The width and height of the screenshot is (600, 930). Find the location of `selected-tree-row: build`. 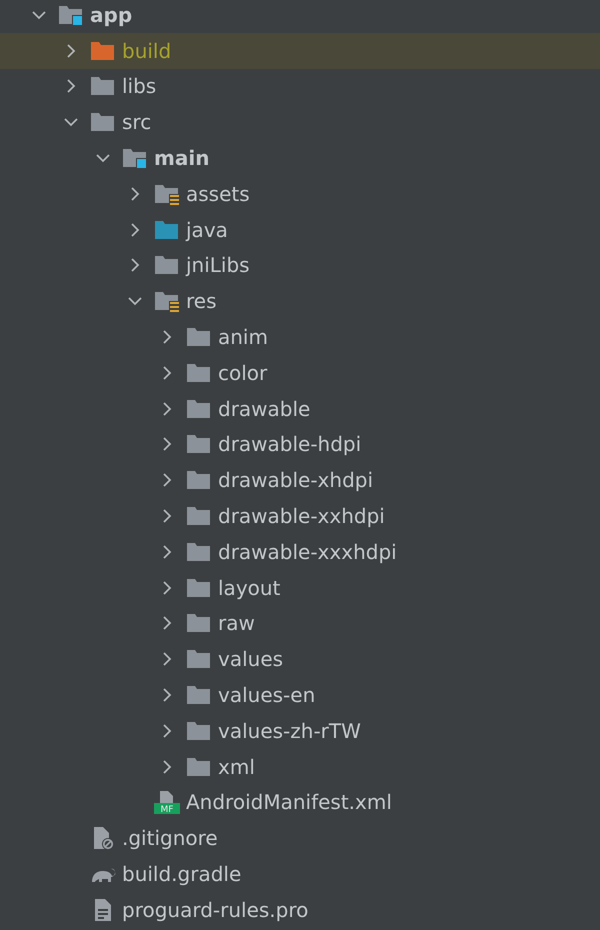

selected-tree-row: build is located at coordinates (300, 50).